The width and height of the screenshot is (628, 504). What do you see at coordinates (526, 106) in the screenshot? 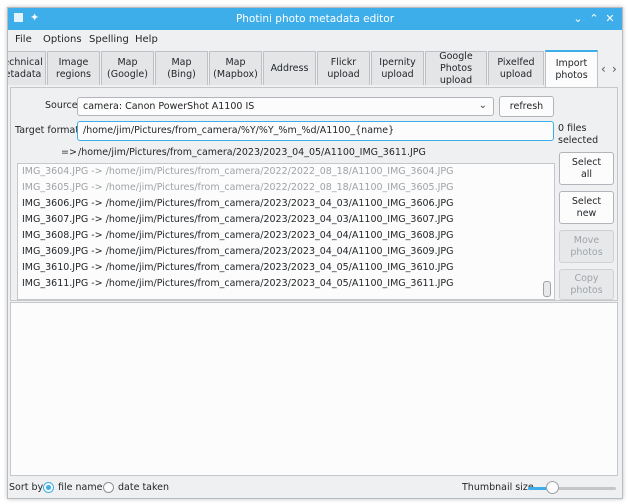
I see `refresh-button: refresh` at bounding box center [526, 106].